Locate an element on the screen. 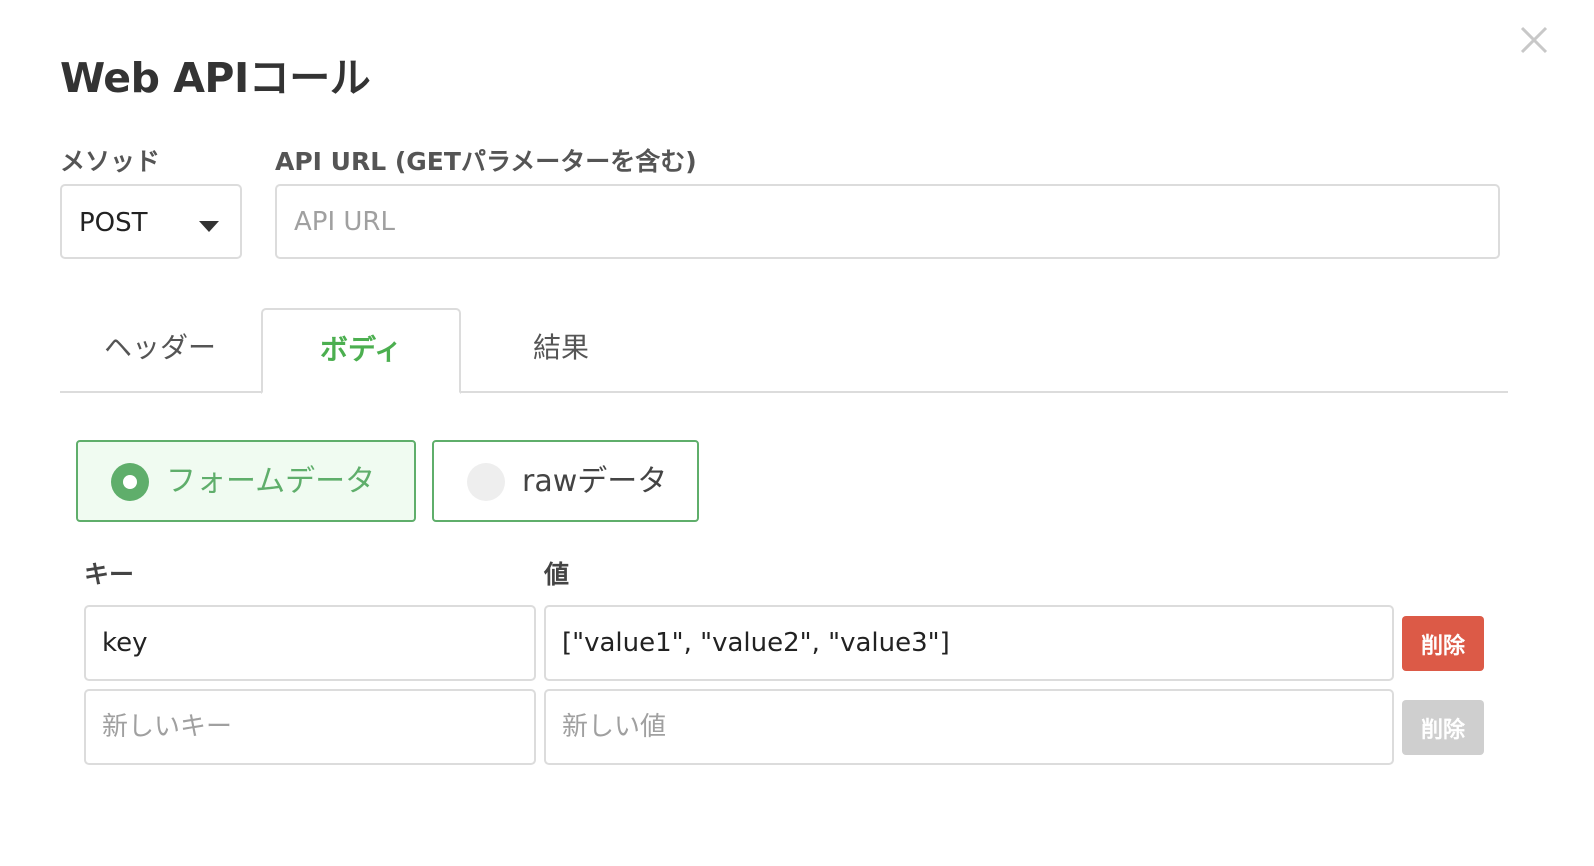 This screenshot has height=866, width=1594. value-column-header: 値 is located at coordinates (557, 574).